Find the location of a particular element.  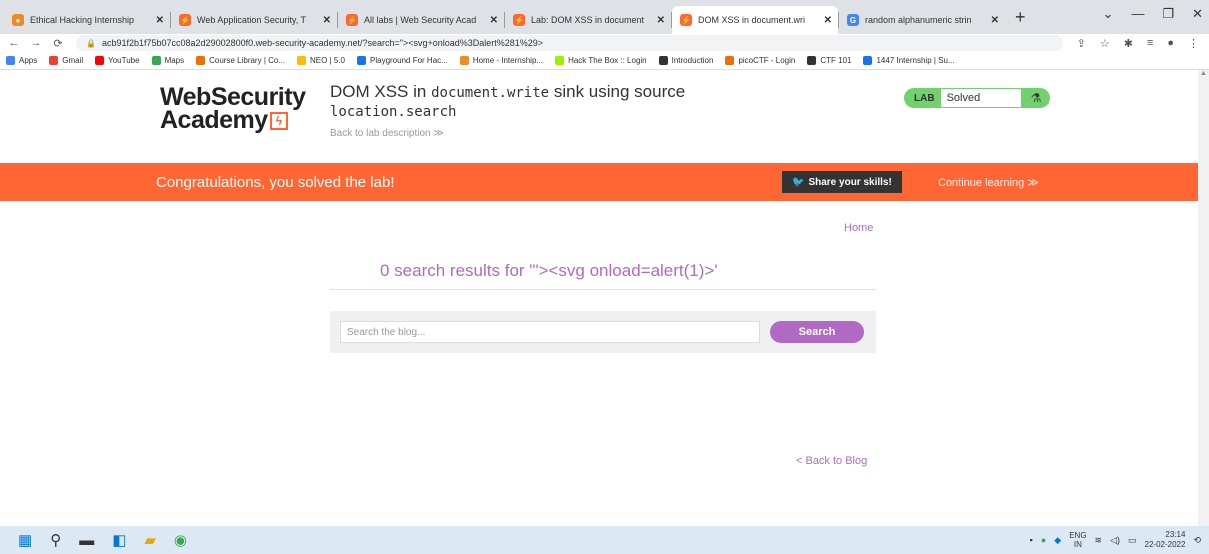

lock-icon: 🔒 is located at coordinates (91, 43).